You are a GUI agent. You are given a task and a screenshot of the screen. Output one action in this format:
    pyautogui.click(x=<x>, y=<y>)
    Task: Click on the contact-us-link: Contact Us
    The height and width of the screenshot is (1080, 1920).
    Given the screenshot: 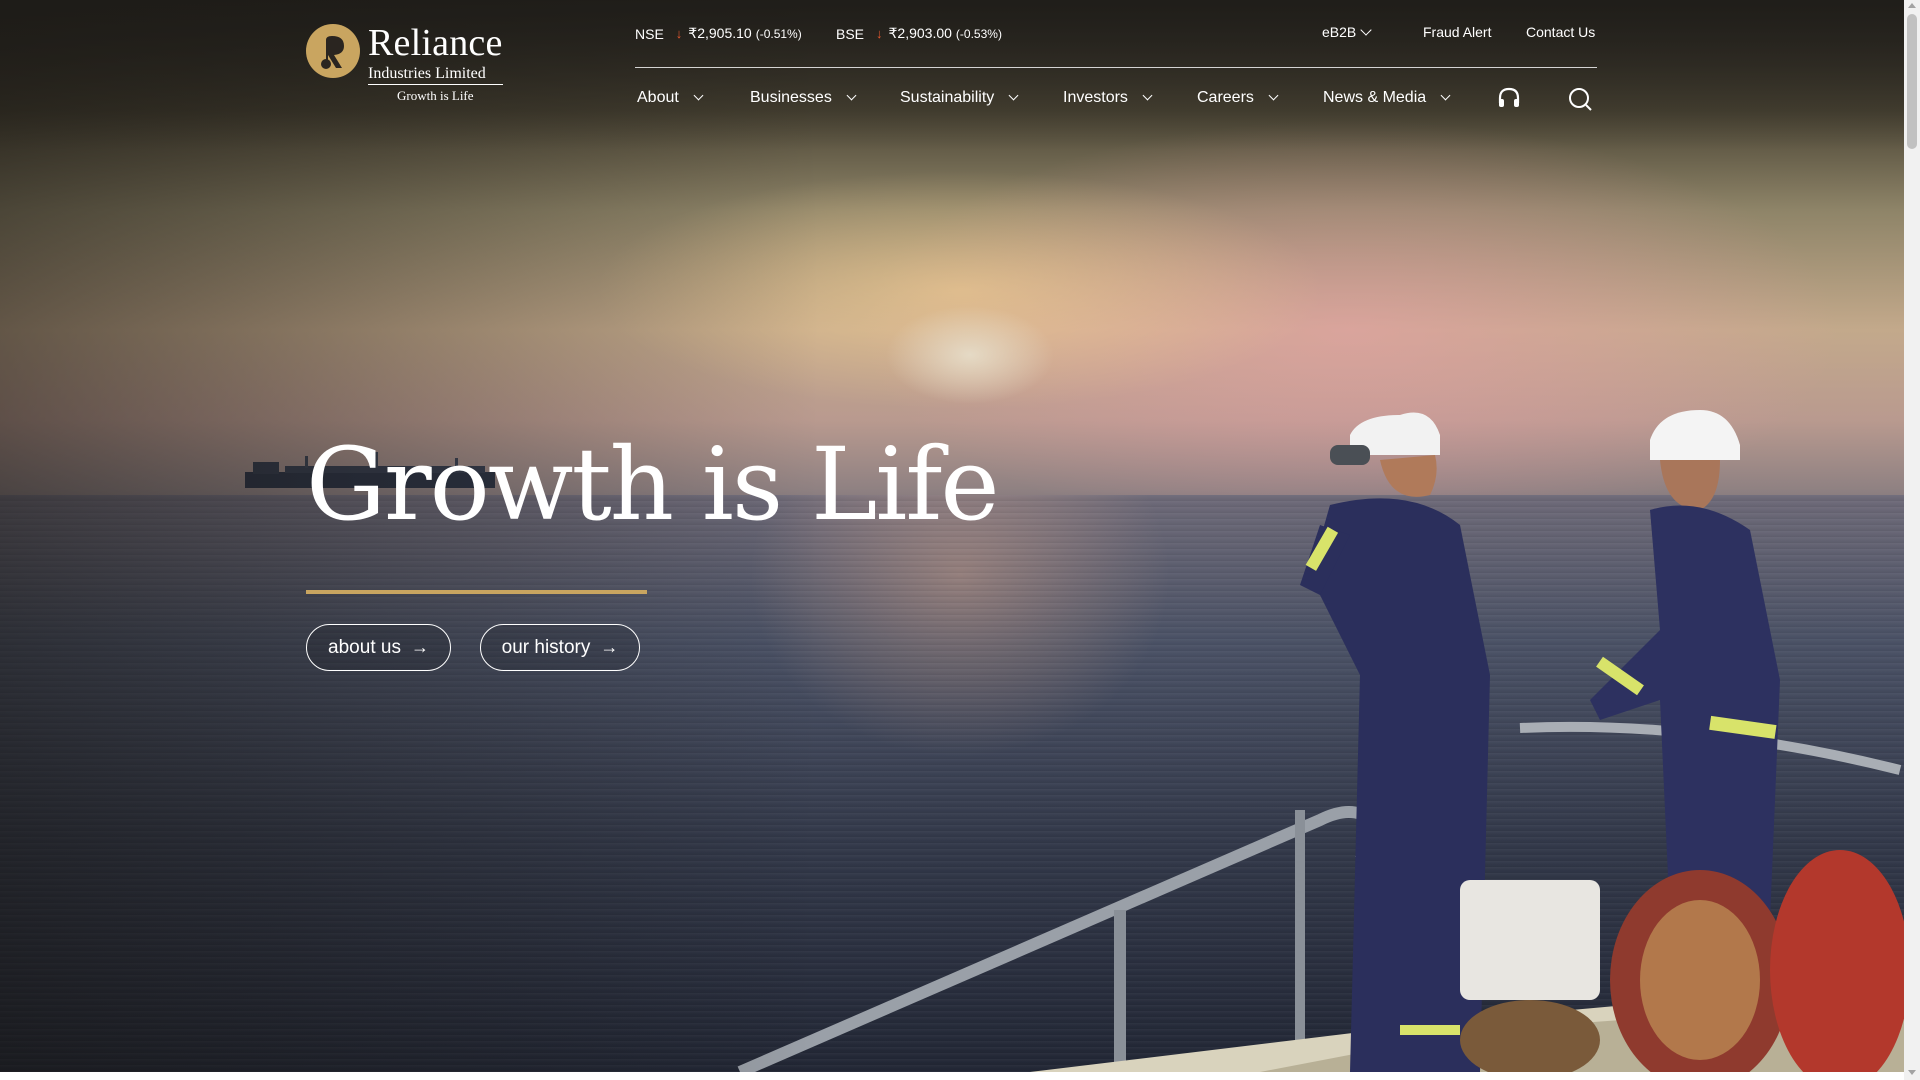 What is the action you would take?
    pyautogui.click(x=1560, y=32)
    